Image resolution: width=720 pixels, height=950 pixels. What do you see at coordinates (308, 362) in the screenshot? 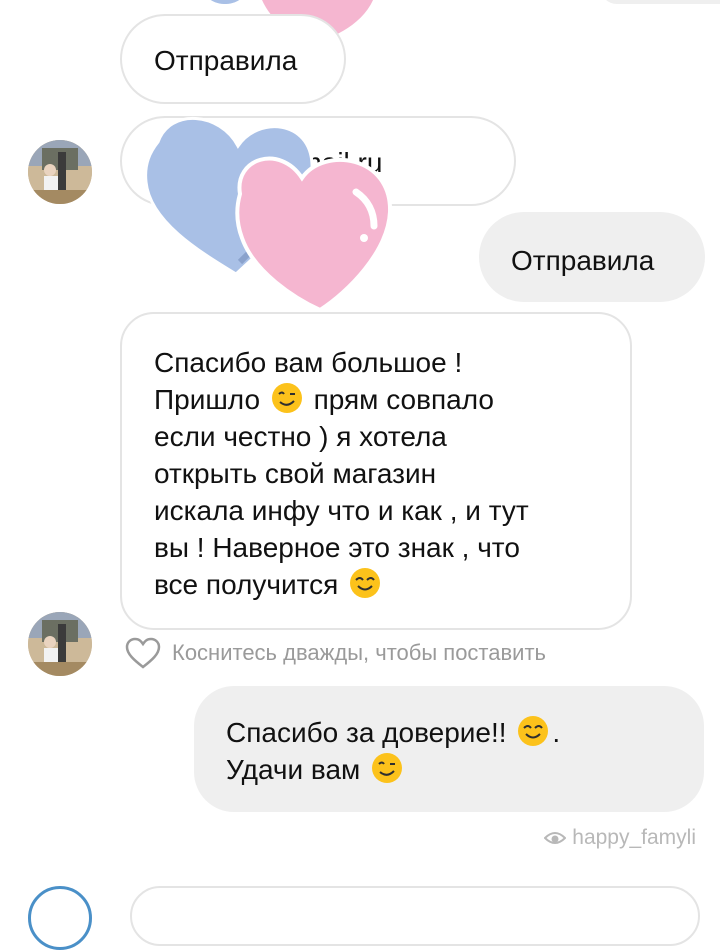
I see `message-line: Спасибо вам большое !` at bounding box center [308, 362].